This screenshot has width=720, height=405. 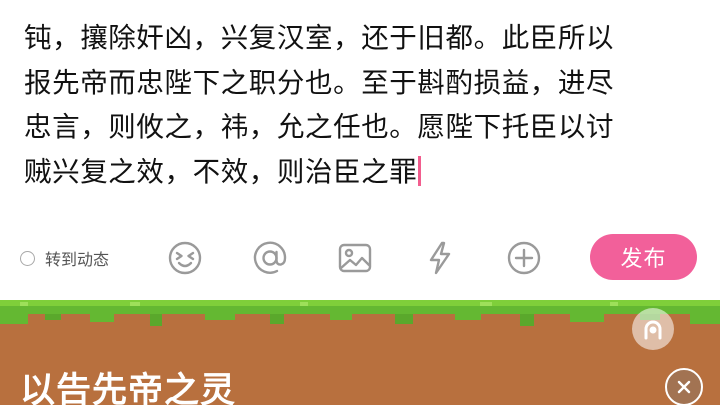 I want to click on text-line-3: 忠言，则攸之，祎，允之任也。愿陛下托臣以讨, so click(x=319, y=127).